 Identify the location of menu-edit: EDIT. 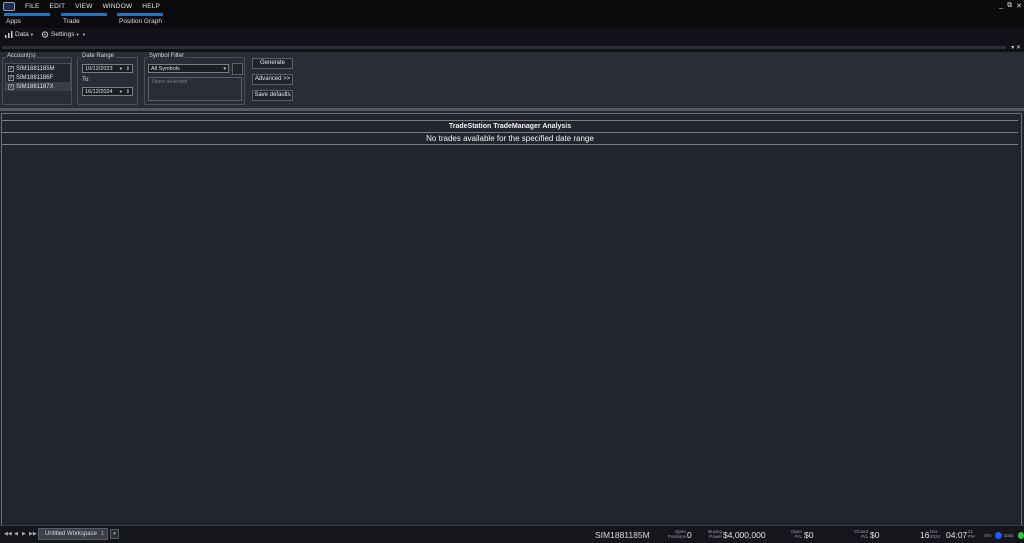
(58, 6).